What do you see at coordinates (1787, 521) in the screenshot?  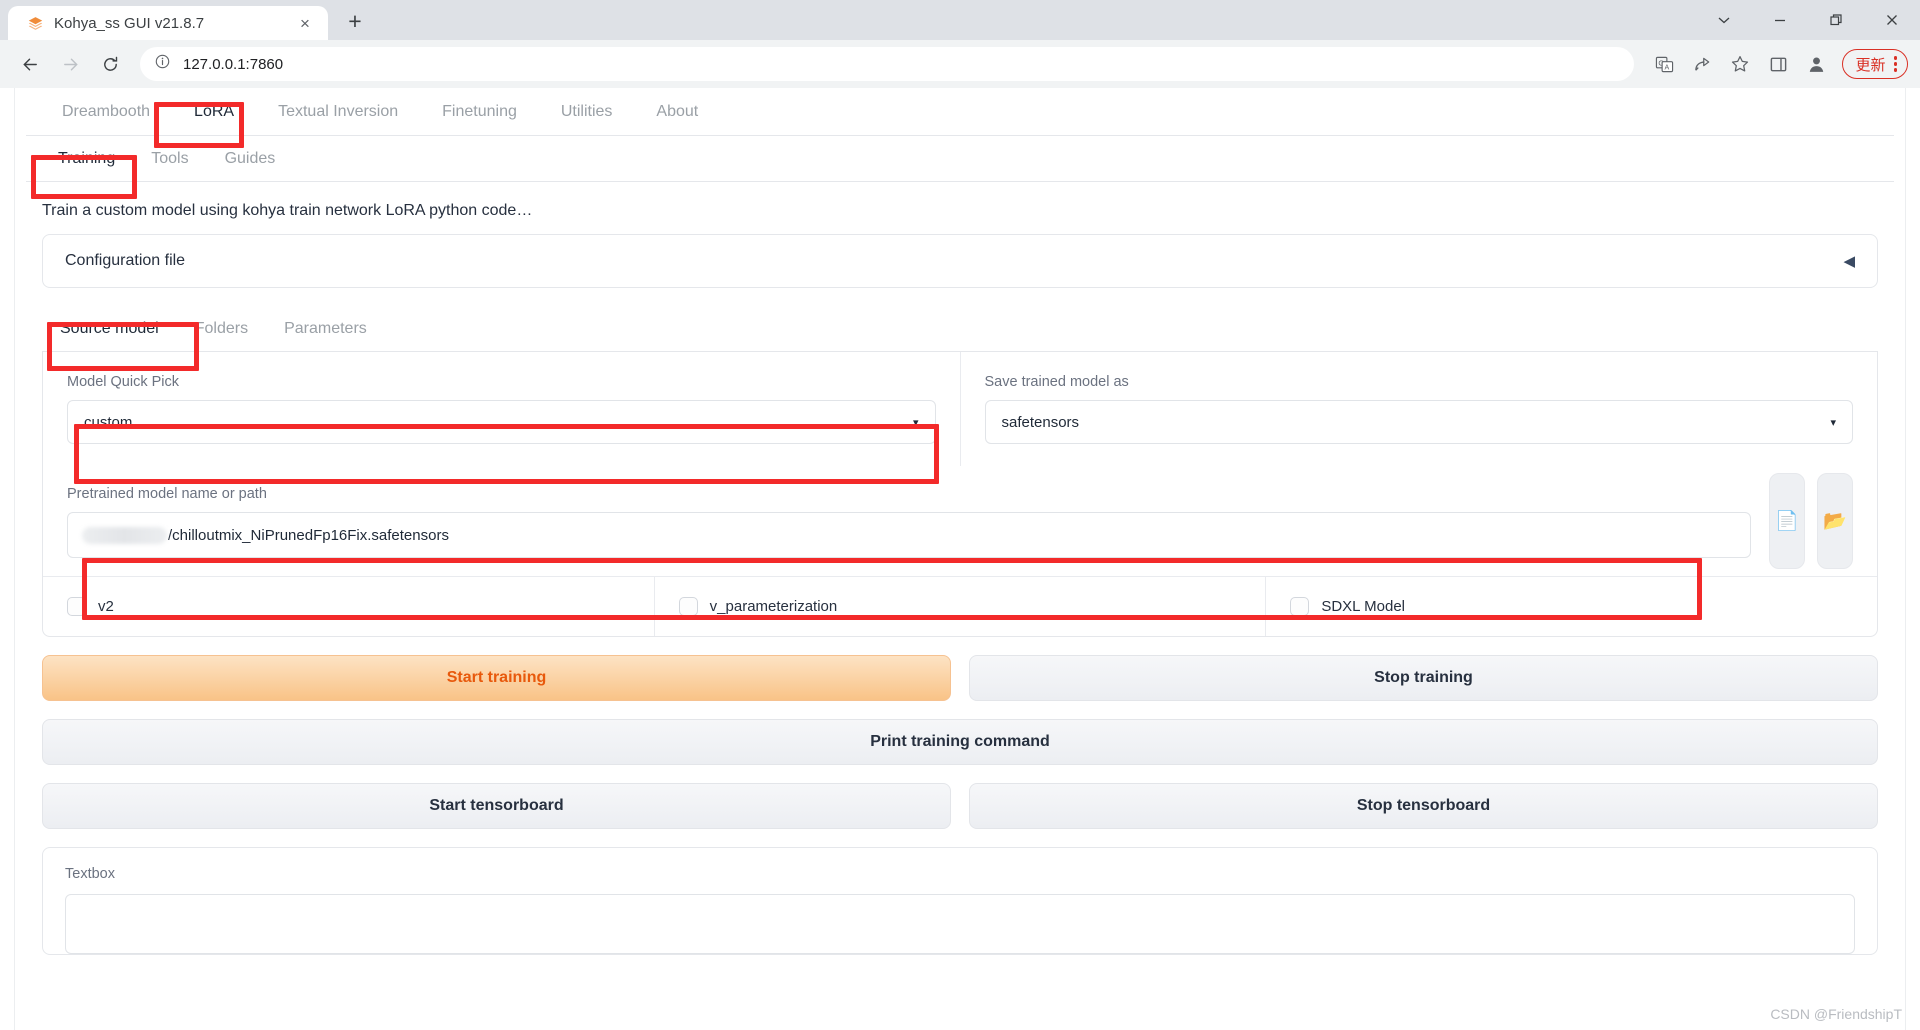 I see `document-icon: 📄` at bounding box center [1787, 521].